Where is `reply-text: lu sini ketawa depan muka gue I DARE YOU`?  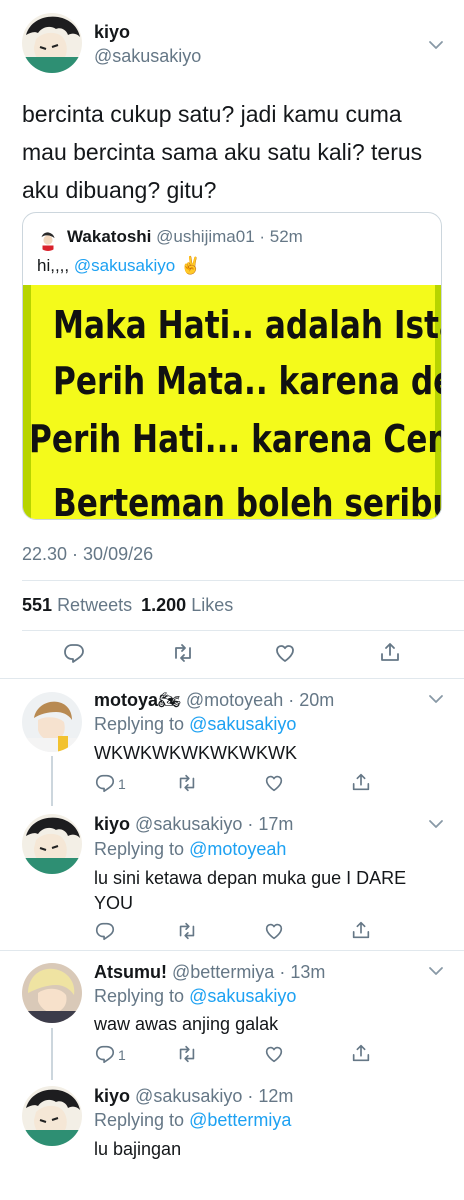
reply-text: lu sini ketawa depan muka gue I DARE YOU is located at coordinates (250, 891).